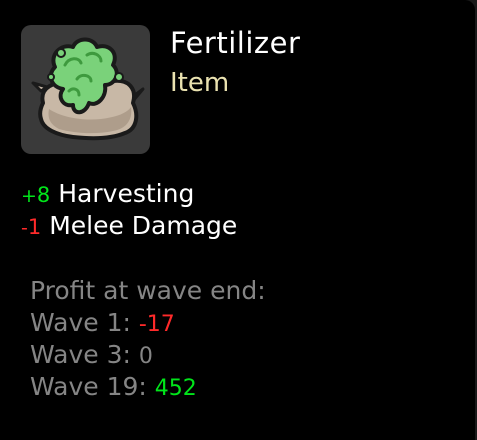 The width and height of the screenshot is (477, 440). I want to click on stat-sign: -, so click(24, 228).